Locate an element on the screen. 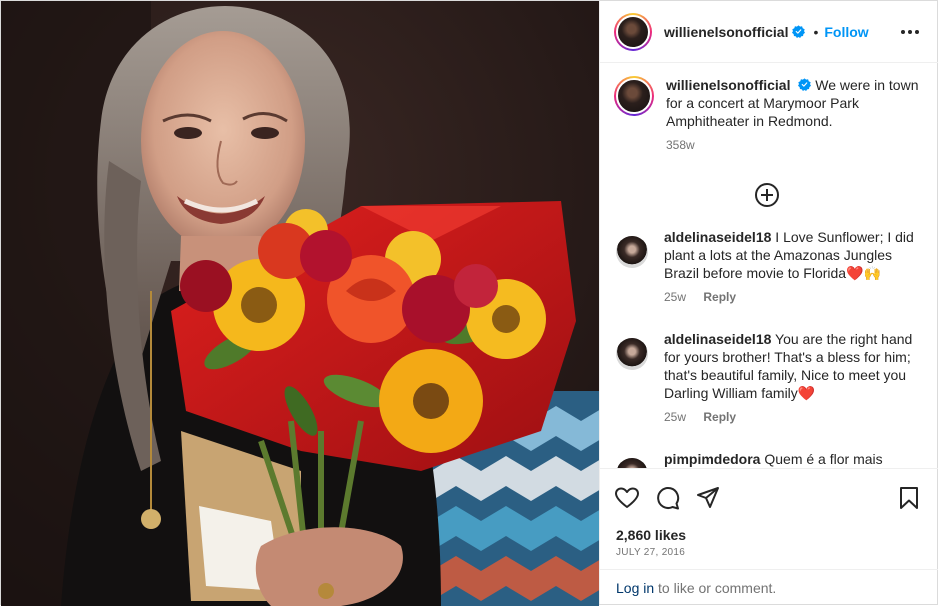 The width and height of the screenshot is (938, 606). likes-count: 2,860 likes is located at coordinates (651, 535).